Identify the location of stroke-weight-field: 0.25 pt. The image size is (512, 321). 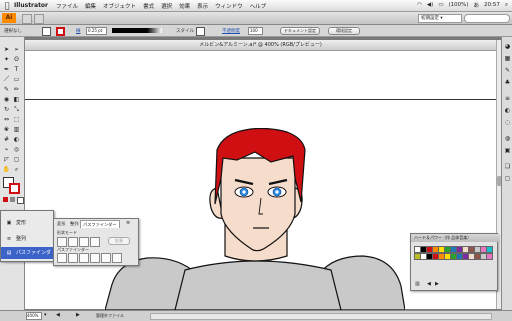
(96, 31).